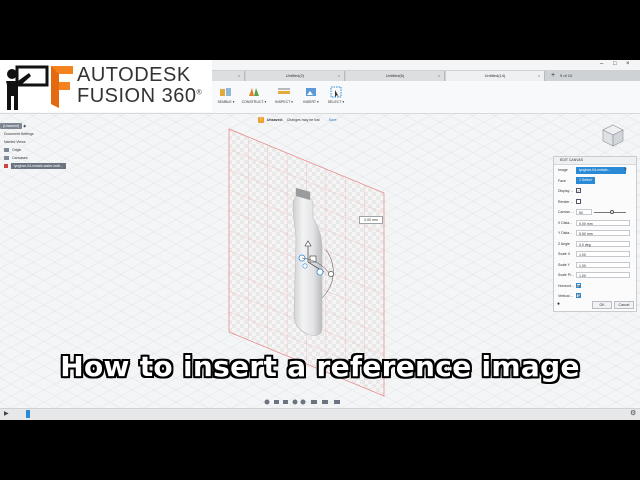 Image resolution: width=640 pixels, height=480 pixels. I want to click on warning-icon: !, so click(261, 120).